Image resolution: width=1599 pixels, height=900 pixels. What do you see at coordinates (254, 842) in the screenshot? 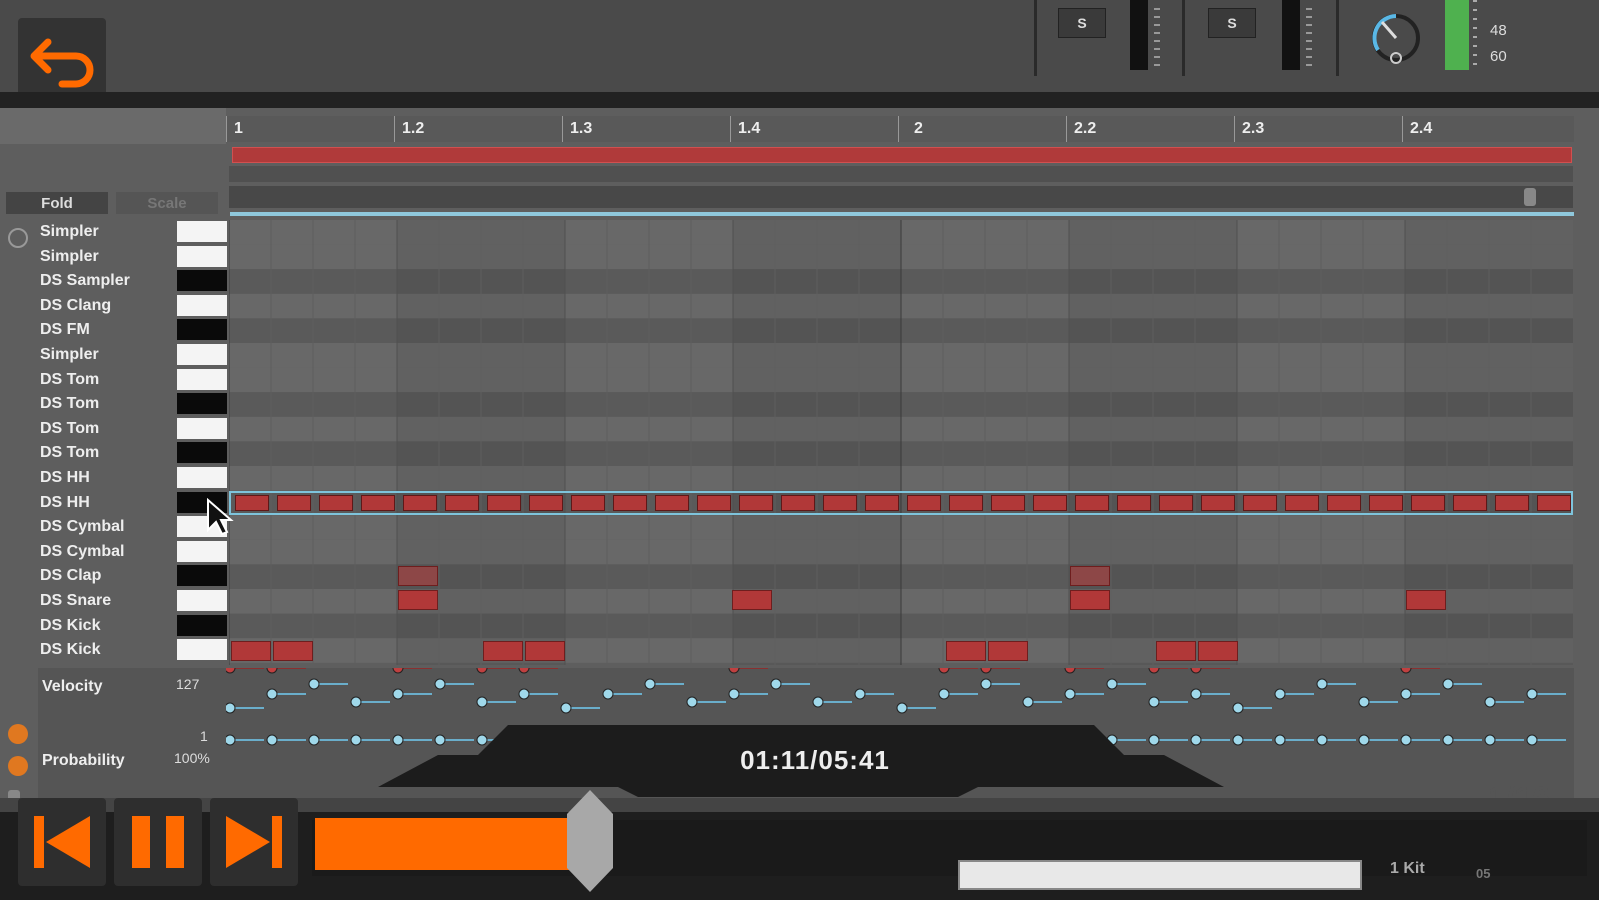
I see `next-button` at bounding box center [254, 842].